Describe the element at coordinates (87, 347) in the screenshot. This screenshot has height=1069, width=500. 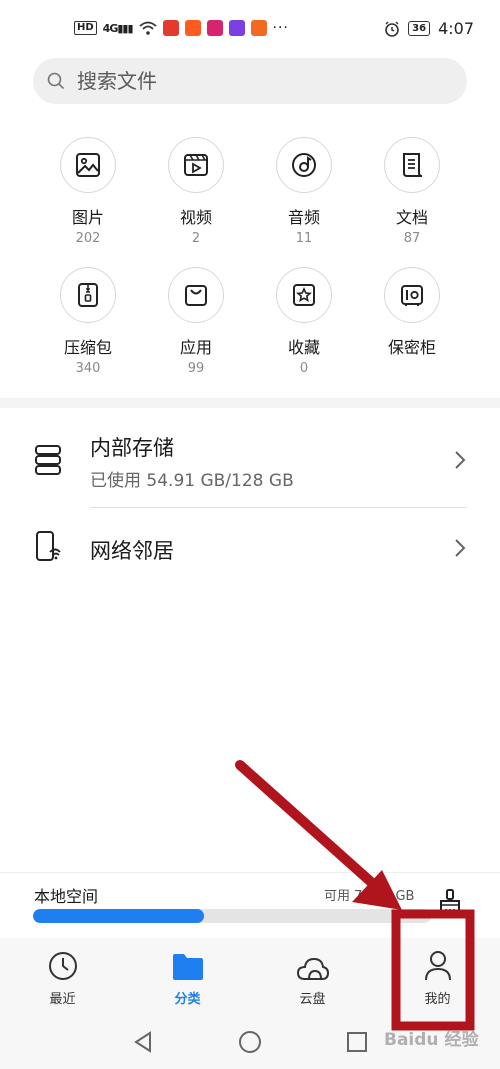
I see `category-label: 压缩包` at that location.